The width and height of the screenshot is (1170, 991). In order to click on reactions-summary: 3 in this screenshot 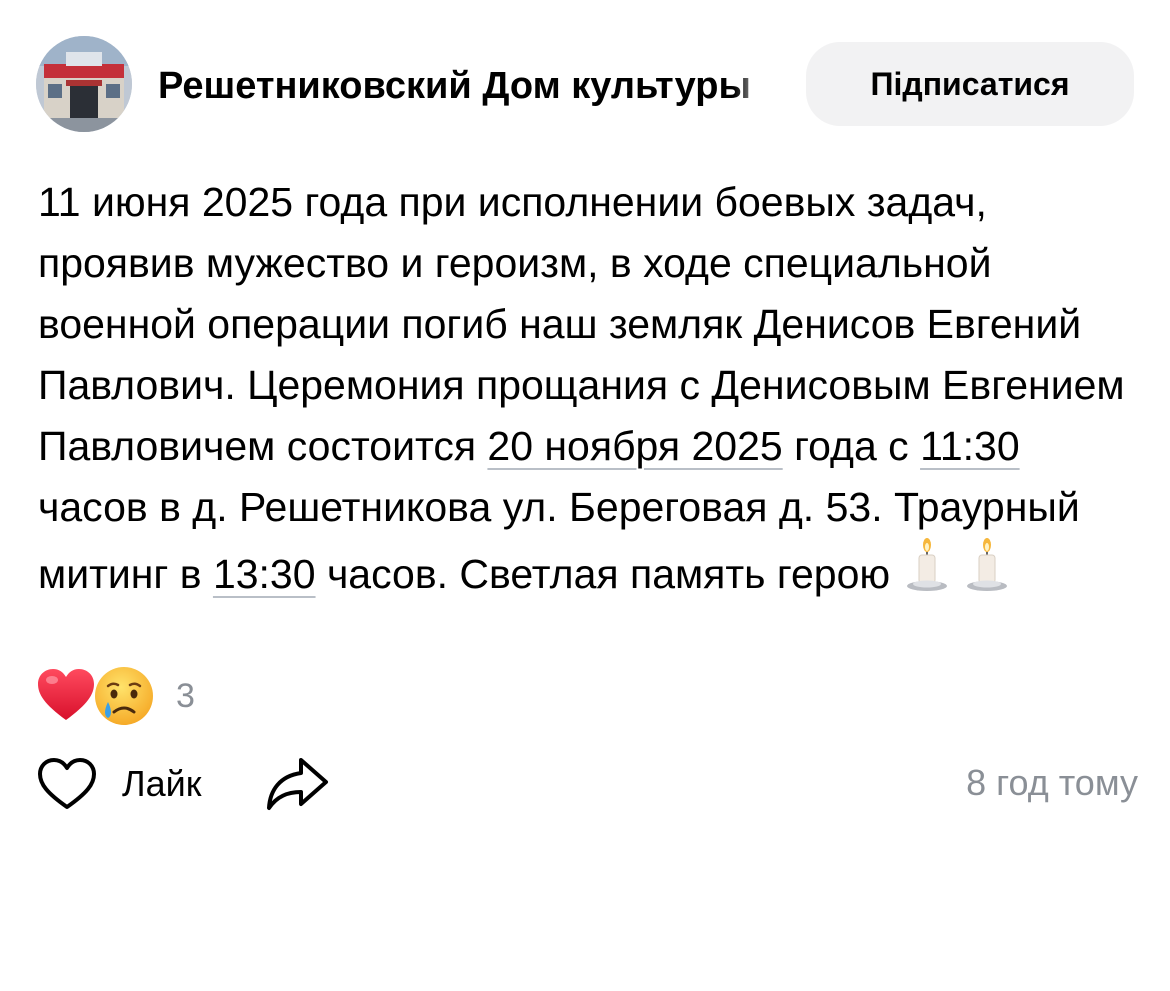, I will do `click(114, 696)`.